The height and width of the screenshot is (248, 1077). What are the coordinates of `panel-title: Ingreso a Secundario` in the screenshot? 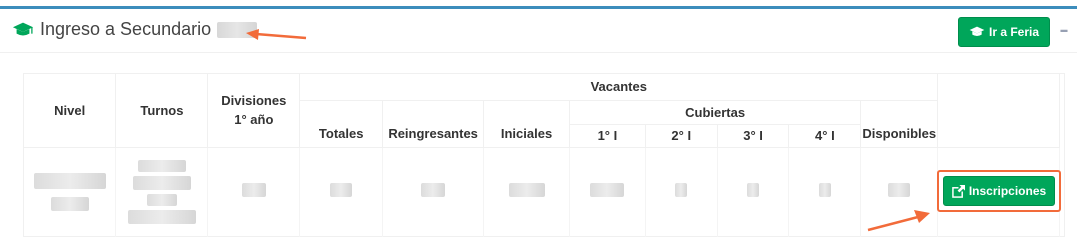 It's located at (126, 29).